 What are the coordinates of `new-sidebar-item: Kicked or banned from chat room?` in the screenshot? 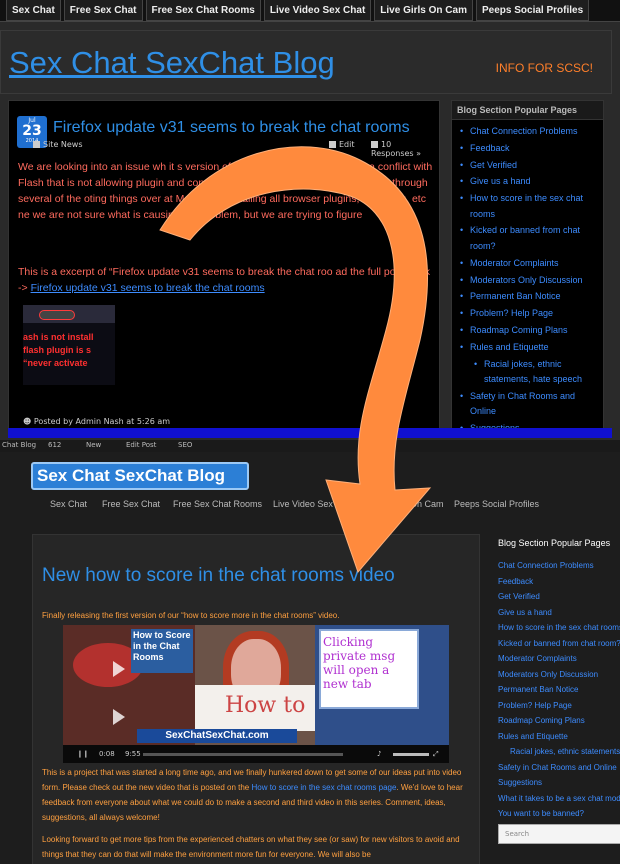 It's located at (559, 644).